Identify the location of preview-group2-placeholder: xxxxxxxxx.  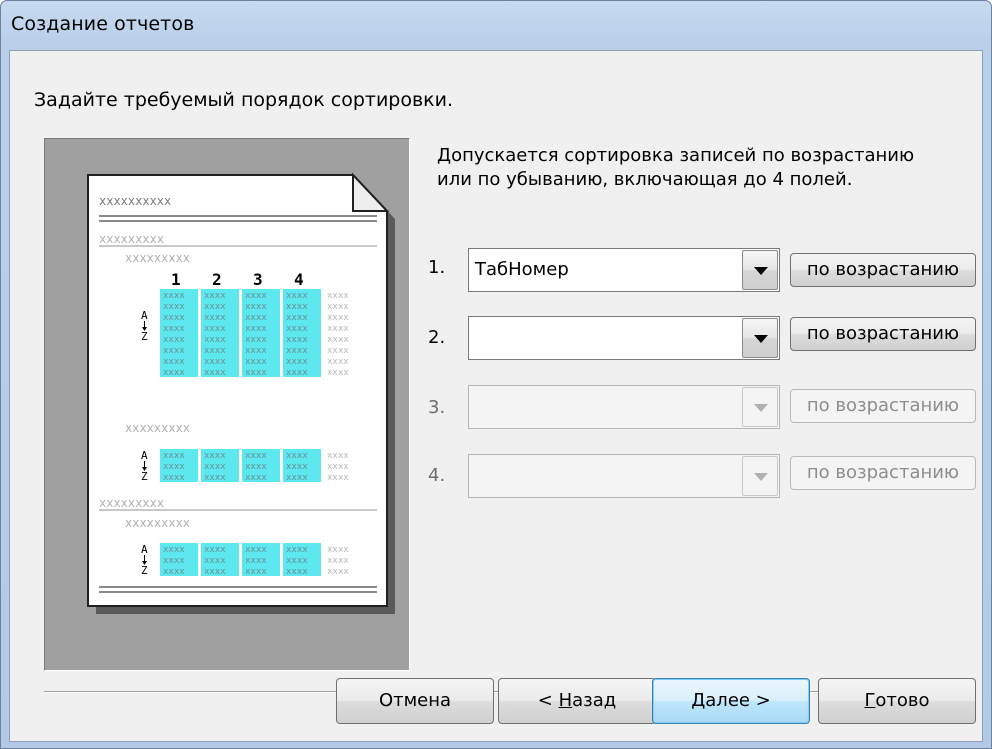
(131, 503).